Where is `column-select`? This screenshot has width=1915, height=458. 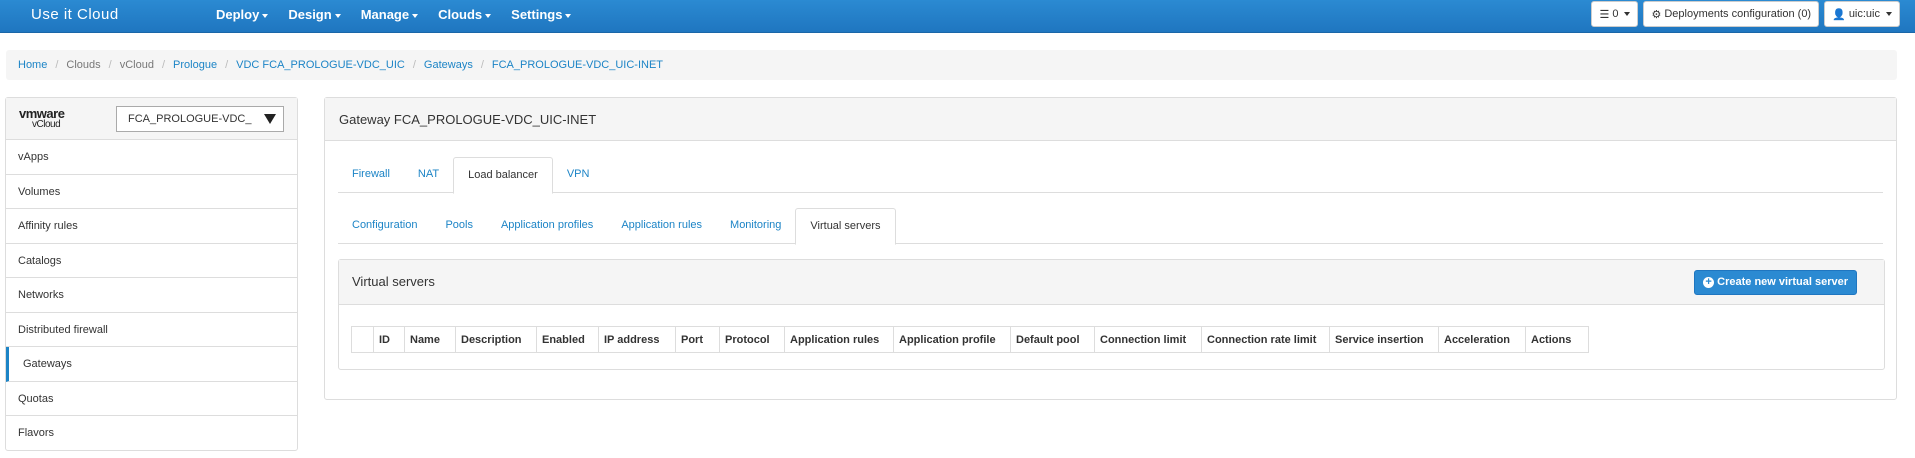 column-select is located at coordinates (362, 339).